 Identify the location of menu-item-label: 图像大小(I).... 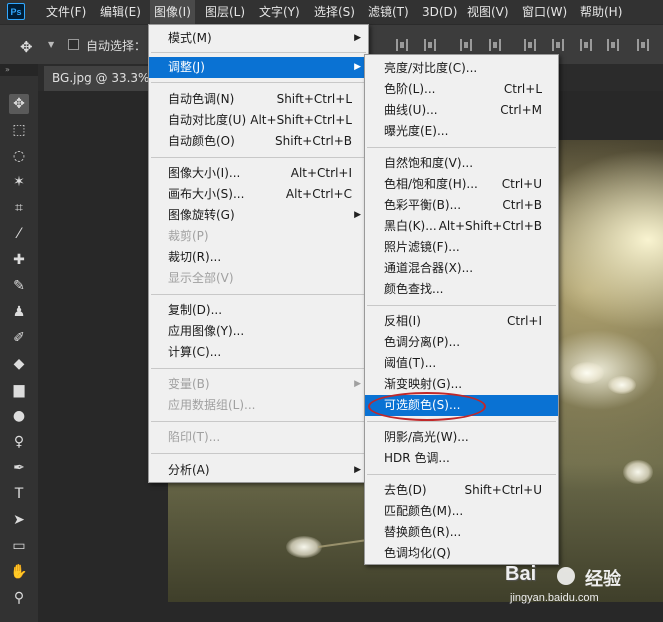
(204, 173).